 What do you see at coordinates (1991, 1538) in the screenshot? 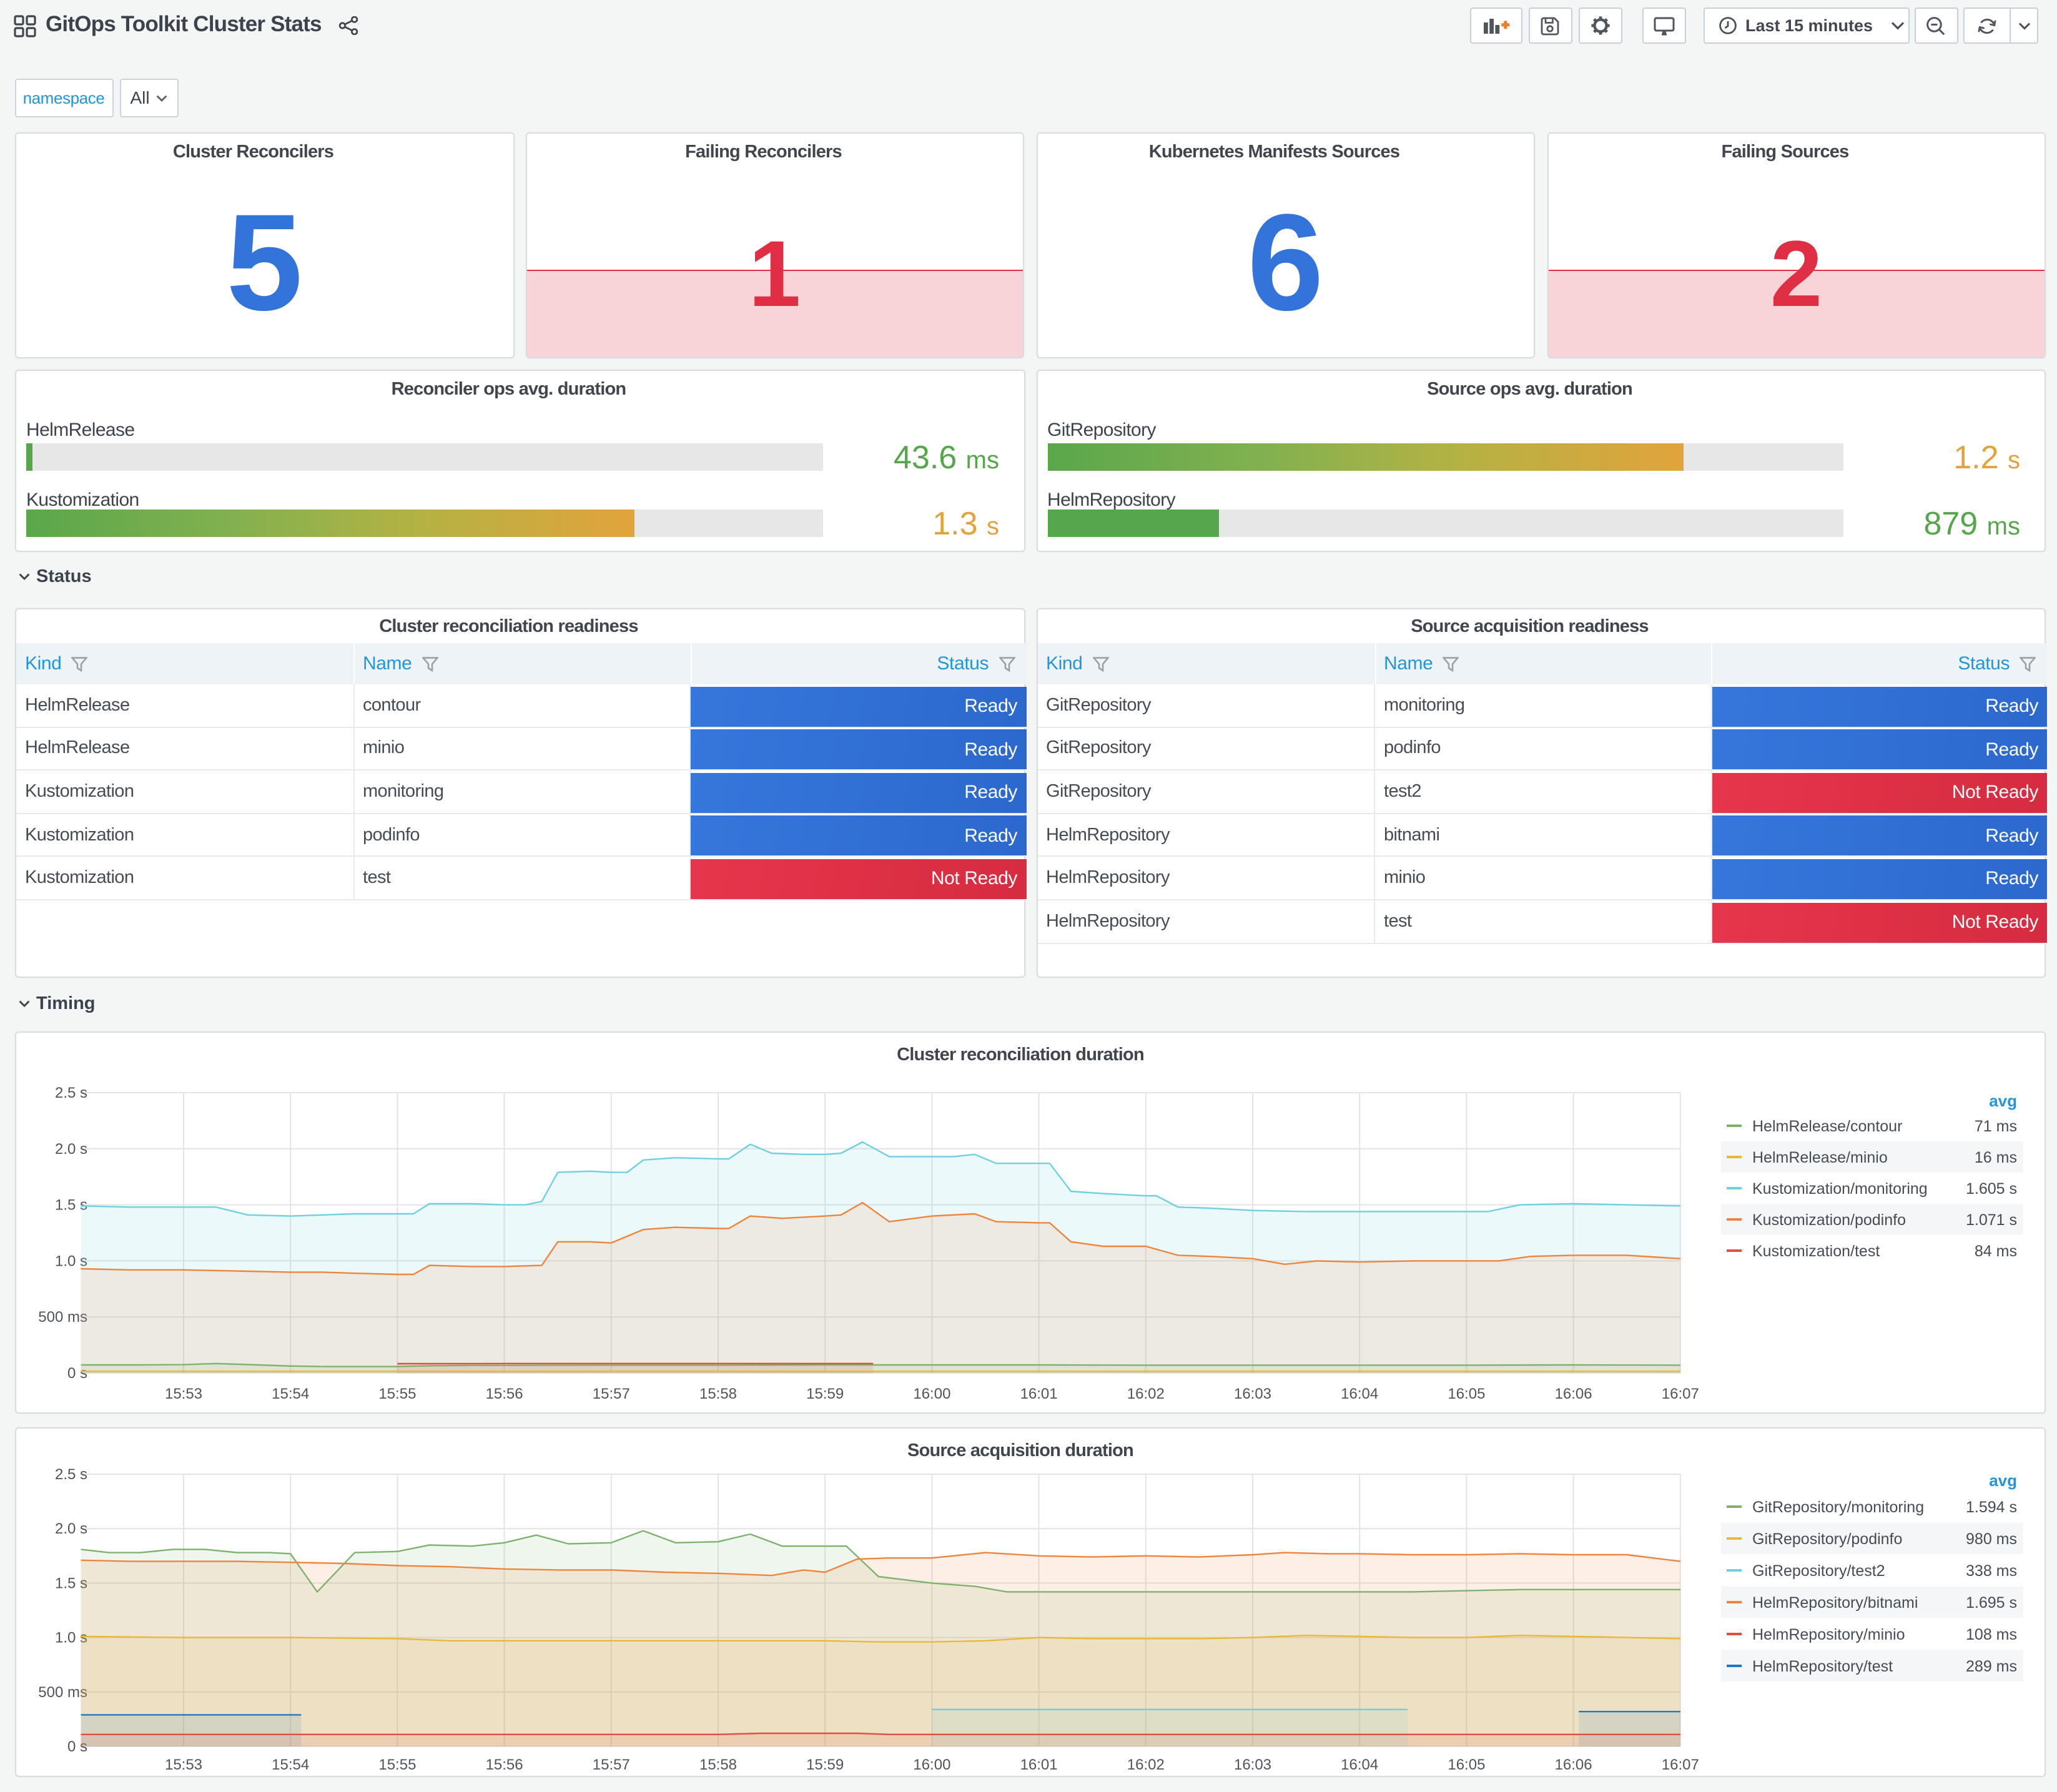
I see `svg-text: 980 ms` at bounding box center [1991, 1538].